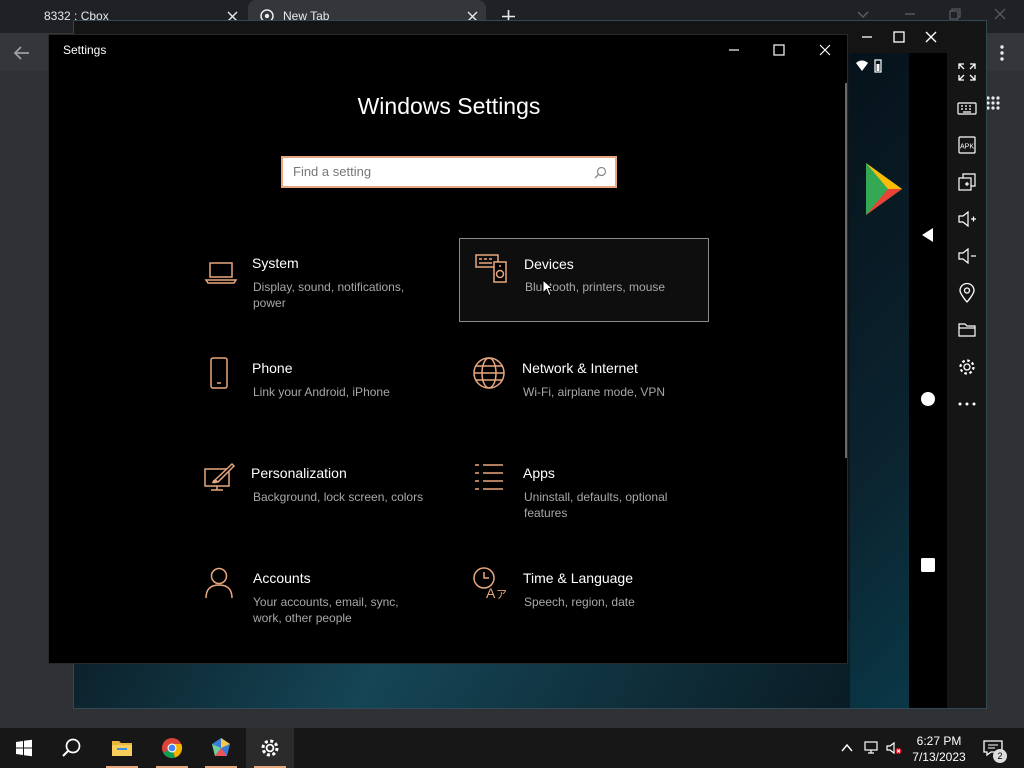 This screenshot has height=768, width=1024. Describe the element at coordinates (299, 473) in the screenshot. I see `tile-title: Personalization` at that location.